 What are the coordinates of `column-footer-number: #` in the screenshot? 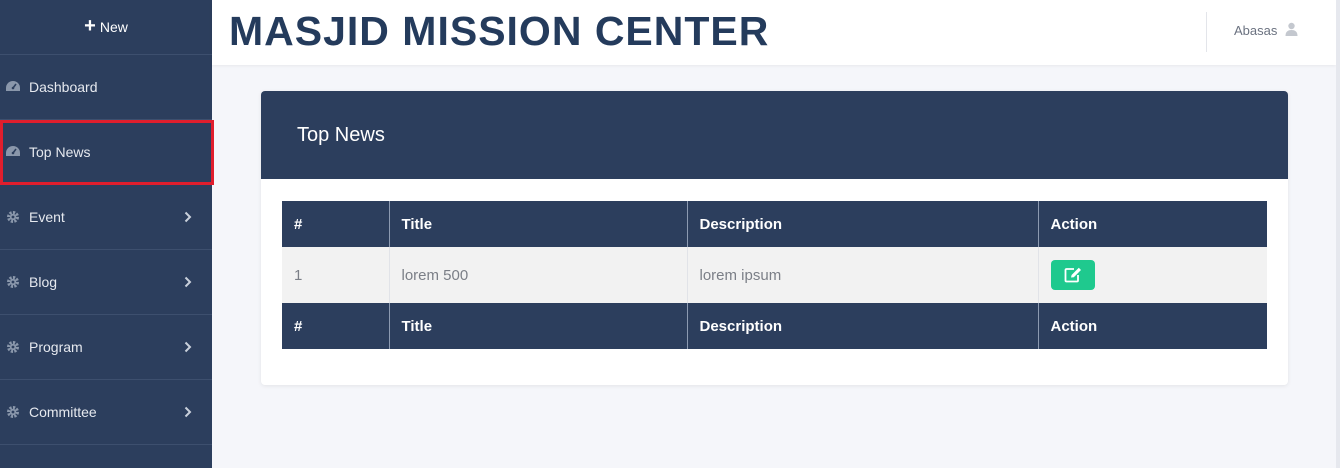 It's located at (336, 326).